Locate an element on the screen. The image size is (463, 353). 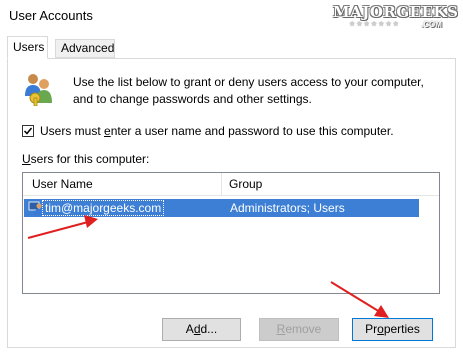
column-header-group: Group is located at coordinates (245, 184).